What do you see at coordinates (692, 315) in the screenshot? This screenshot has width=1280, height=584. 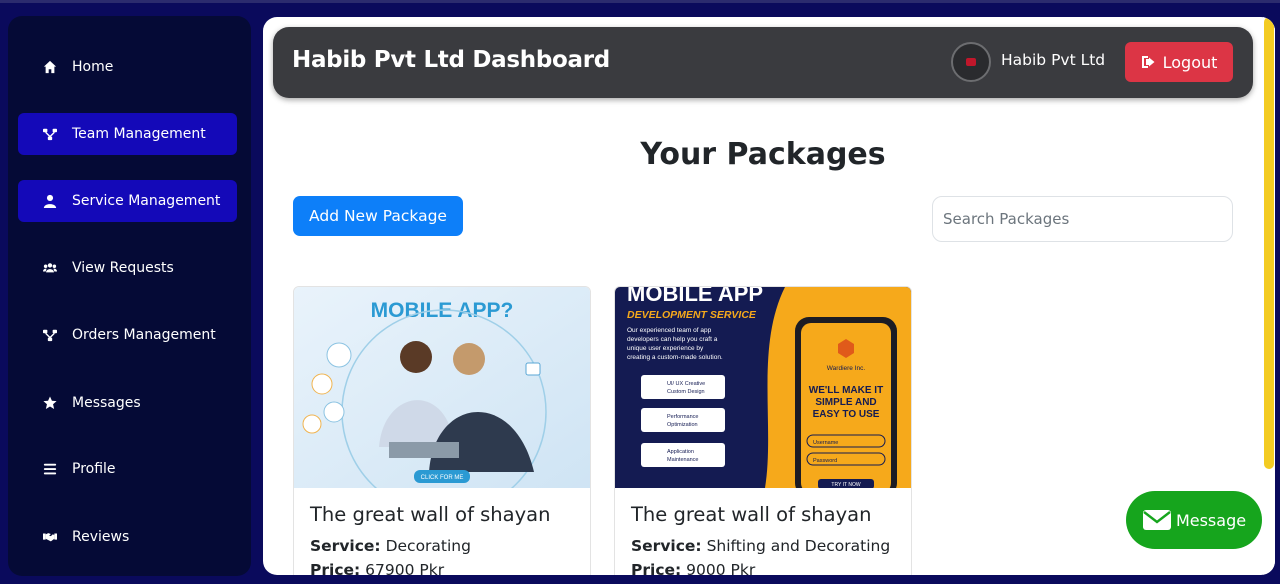 I see `image-subhead: DEVELOPMENT SERVICE` at bounding box center [692, 315].